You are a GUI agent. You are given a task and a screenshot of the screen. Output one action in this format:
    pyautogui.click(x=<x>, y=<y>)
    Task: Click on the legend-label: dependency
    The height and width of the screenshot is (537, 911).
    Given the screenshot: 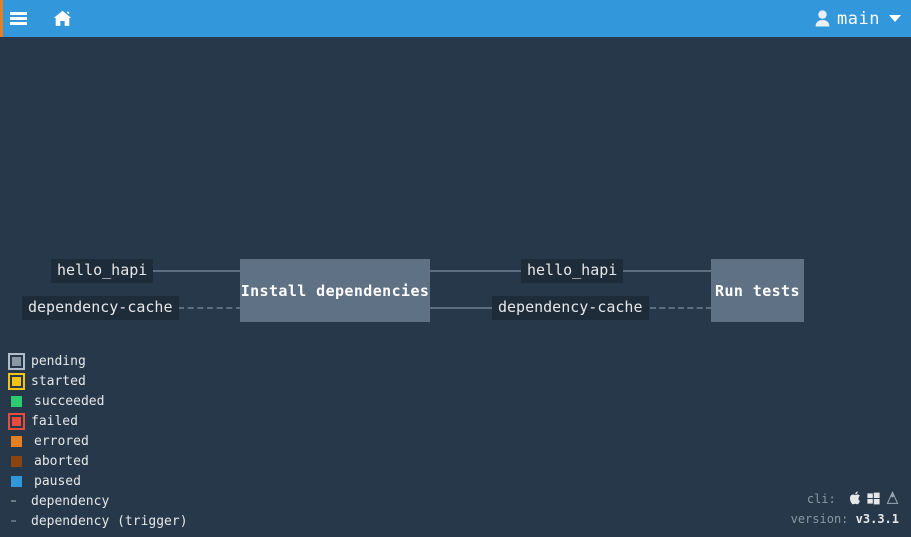 What is the action you would take?
    pyautogui.click(x=70, y=501)
    